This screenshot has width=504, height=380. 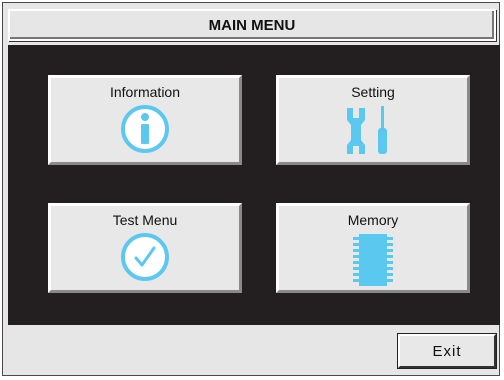 What do you see at coordinates (145, 92) in the screenshot?
I see `information-label: Information` at bounding box center [145, 92].